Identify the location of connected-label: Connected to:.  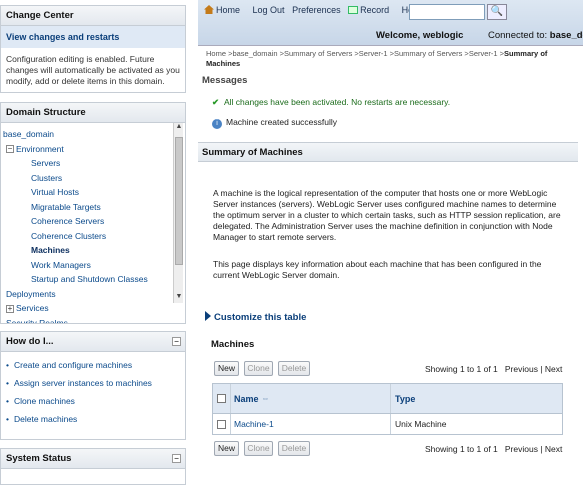
(518, 35).